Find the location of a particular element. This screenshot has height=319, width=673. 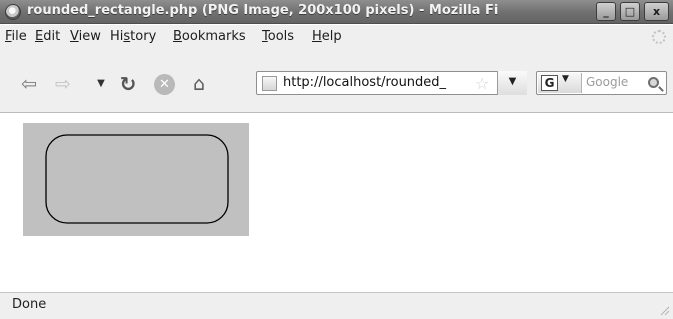

status-text: Done is located at coordinates (29, 304).